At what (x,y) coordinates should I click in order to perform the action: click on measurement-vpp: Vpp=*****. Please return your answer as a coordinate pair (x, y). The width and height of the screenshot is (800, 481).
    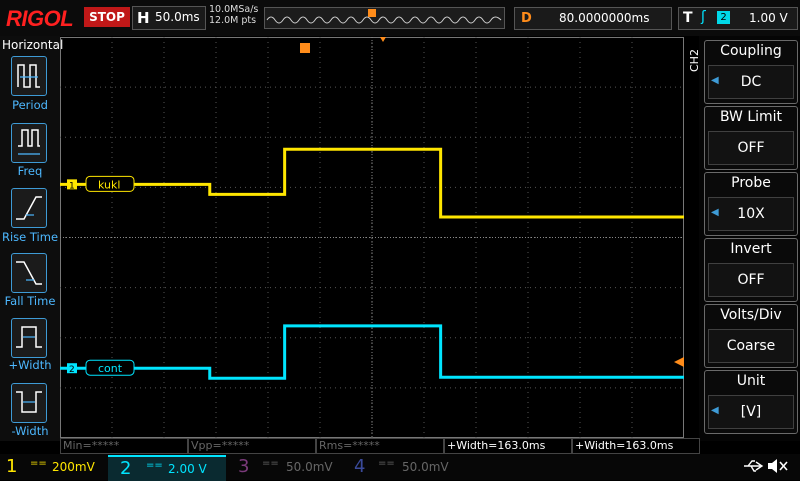
    Looking at the image, I should click on (252, 446).